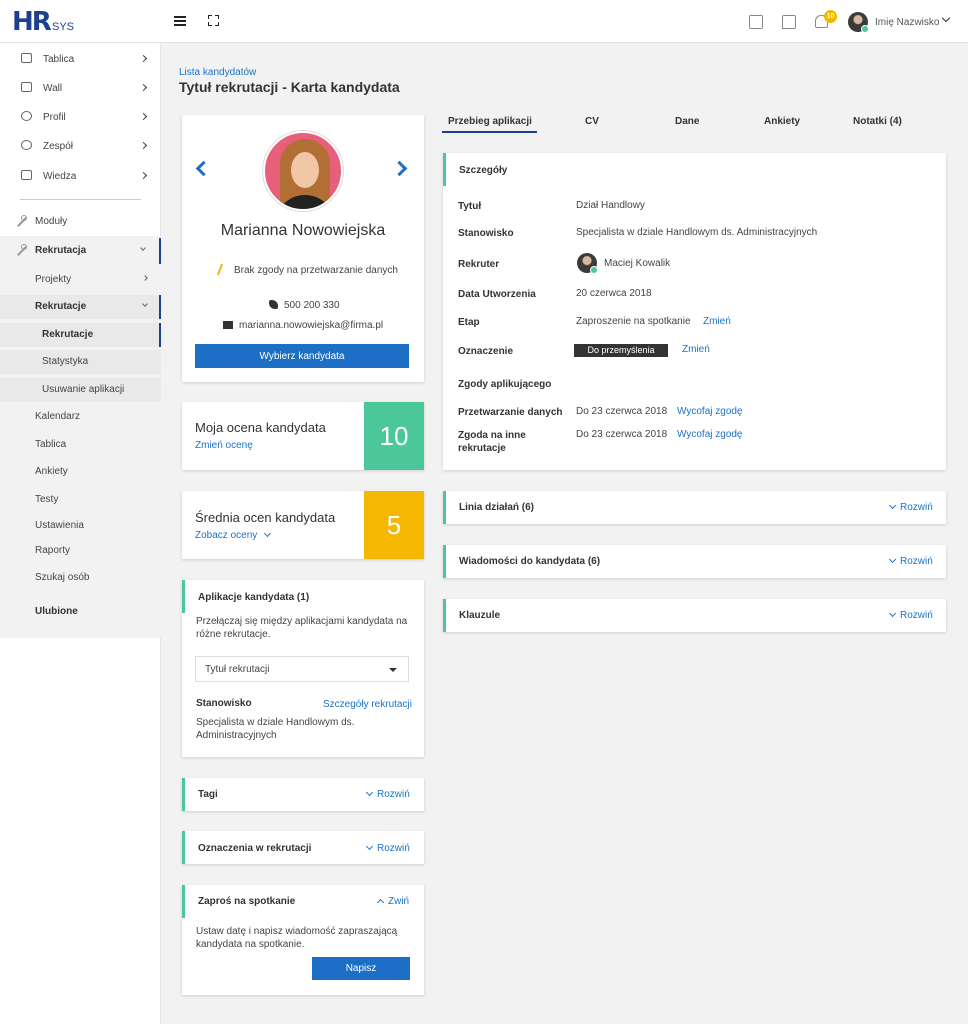  I want to click on chat-icon, so click(789, 22).